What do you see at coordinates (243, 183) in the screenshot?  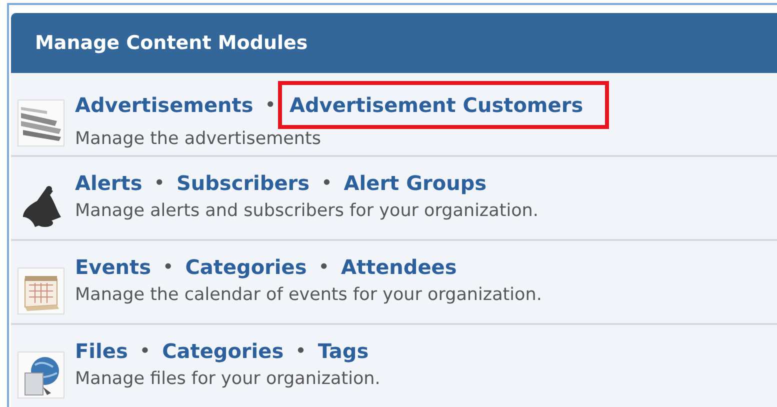 I see `module-link: Subscribers` at bounding box center [243, 183].